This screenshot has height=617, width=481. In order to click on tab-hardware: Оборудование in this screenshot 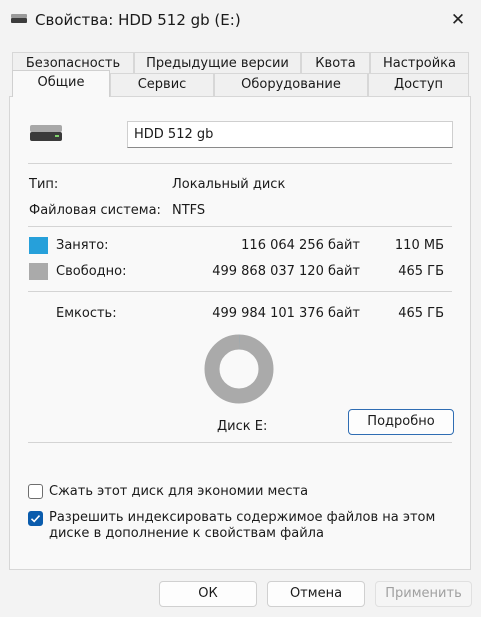, I will do `click(291, 85)`.